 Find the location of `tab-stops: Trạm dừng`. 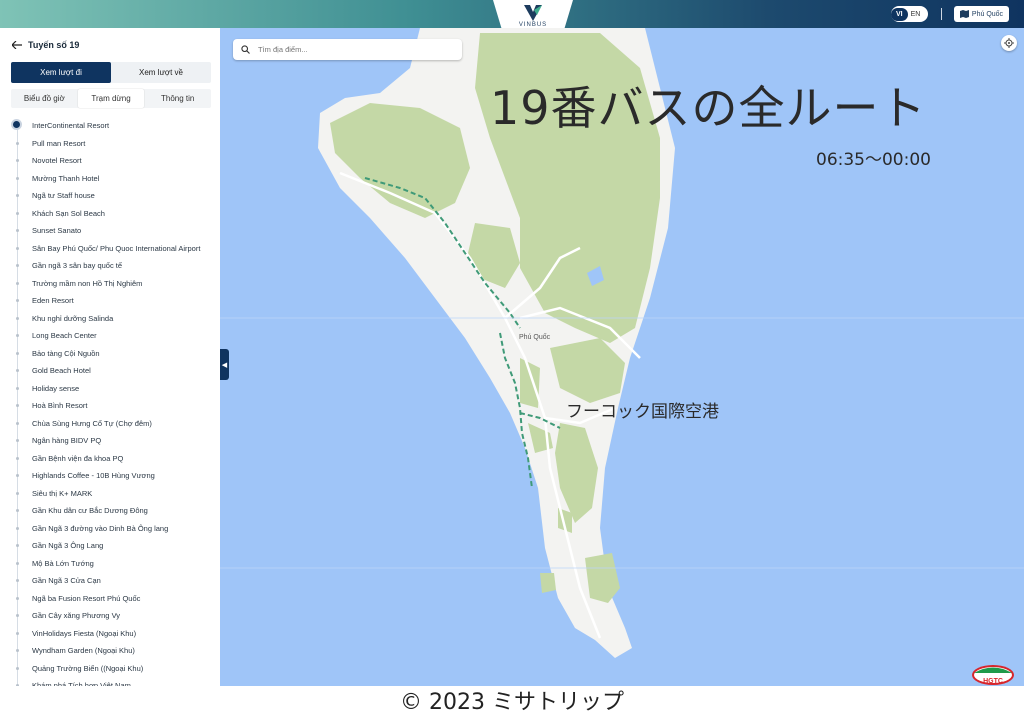

tab-stops: Trạm dừng is located at coordinates (111, 98).